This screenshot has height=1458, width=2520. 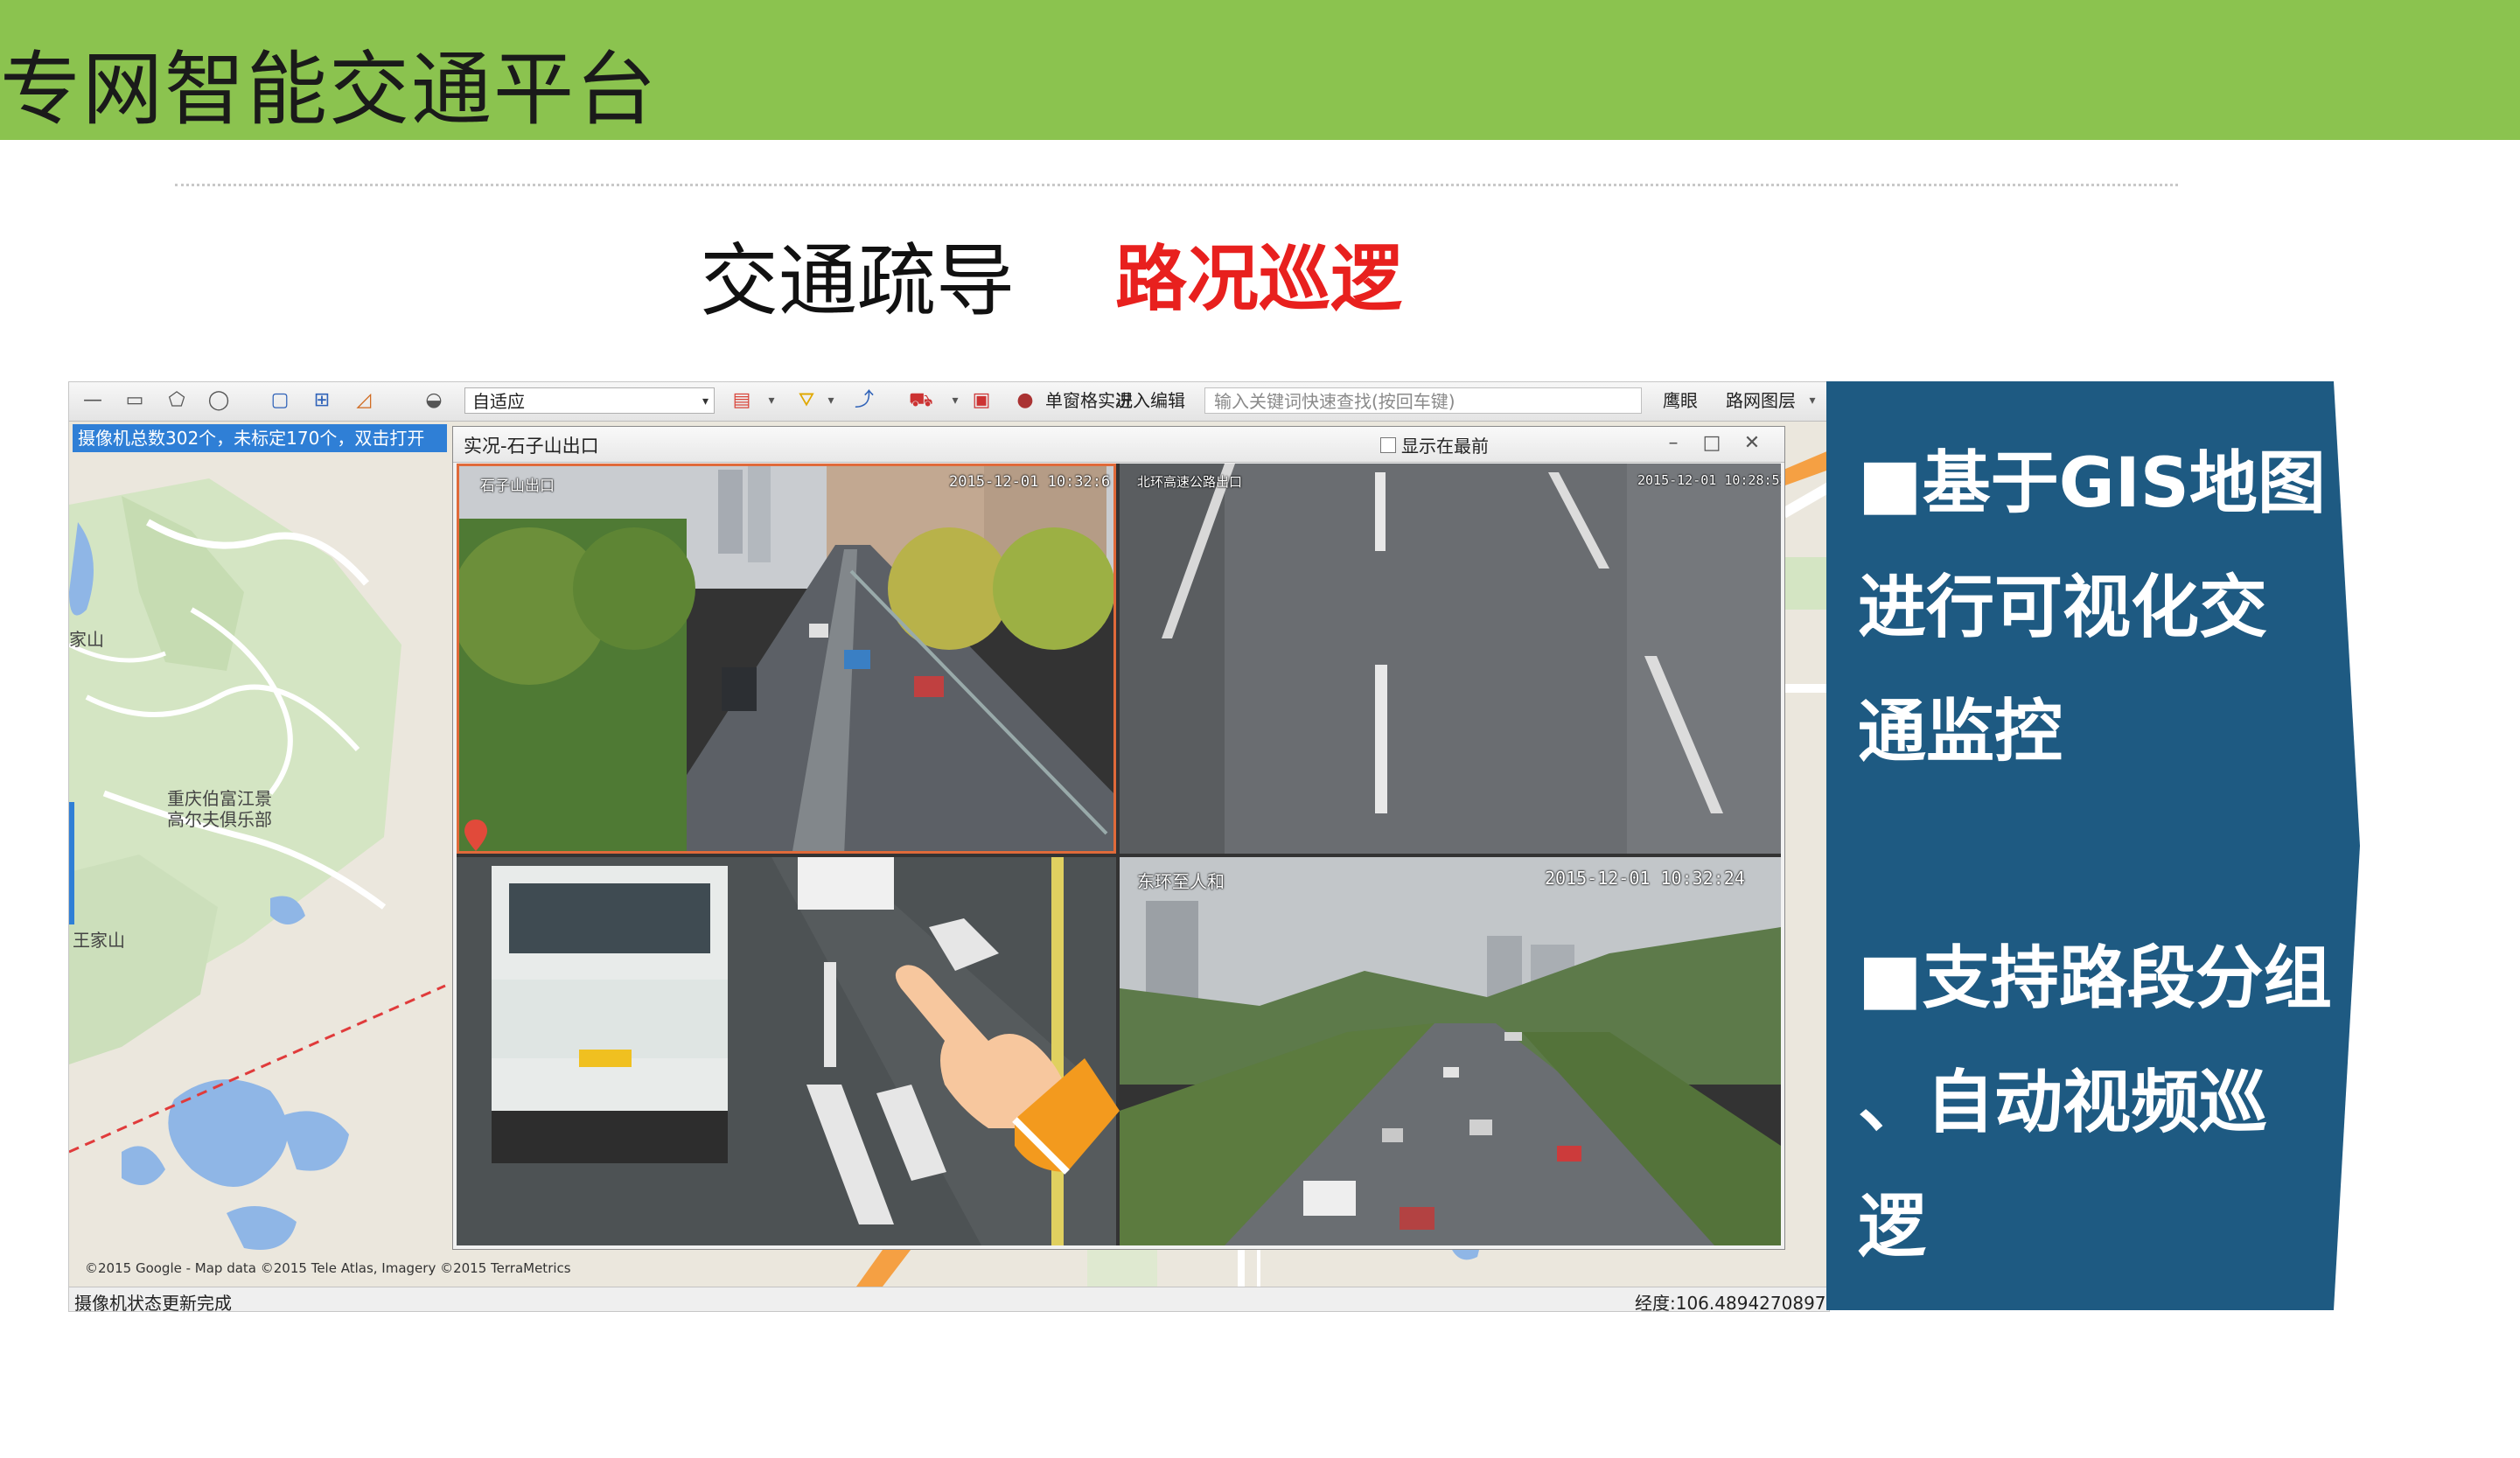 I want to click on bullet-1-line-1: ■基于GIS地图, so click(x=2092, y=483).